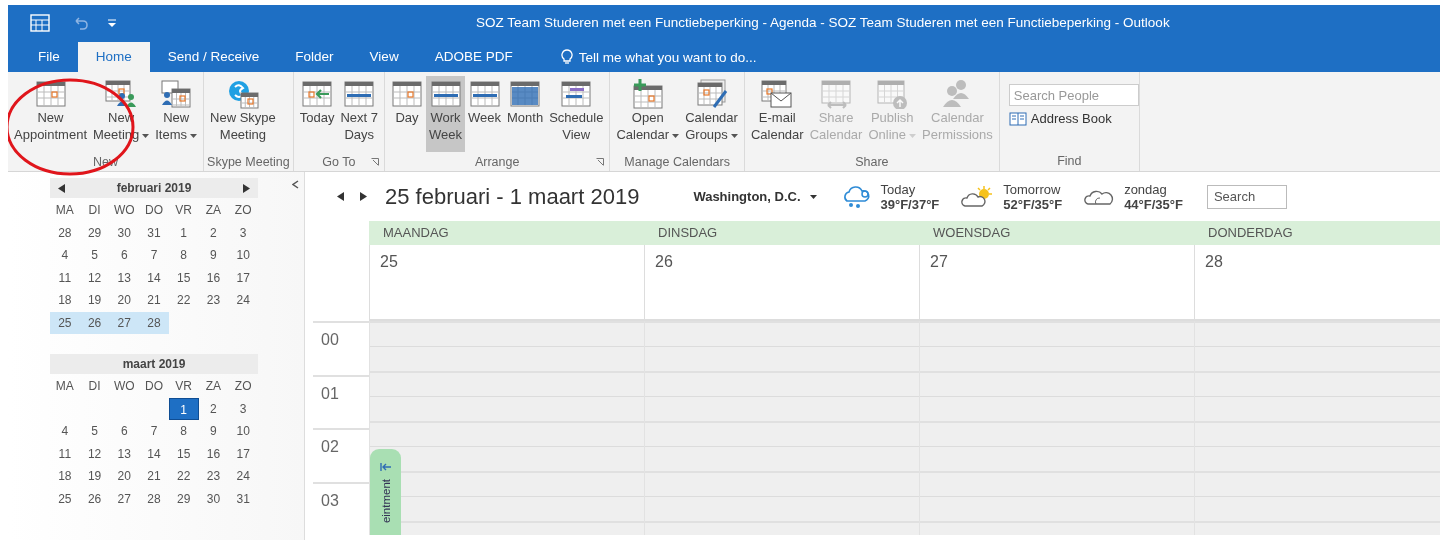 This screenshot has width=1448, height=540. I want to click on ribbon-tab: ADOBE PDF, so click(473, 57).